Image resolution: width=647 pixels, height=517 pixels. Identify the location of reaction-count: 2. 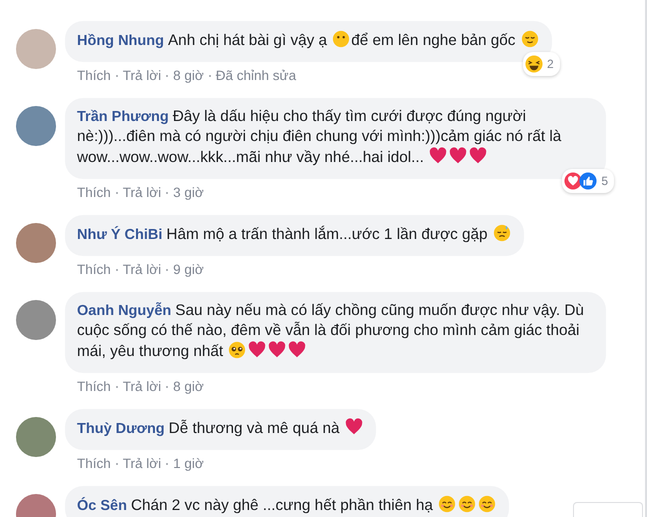
(541, 64).